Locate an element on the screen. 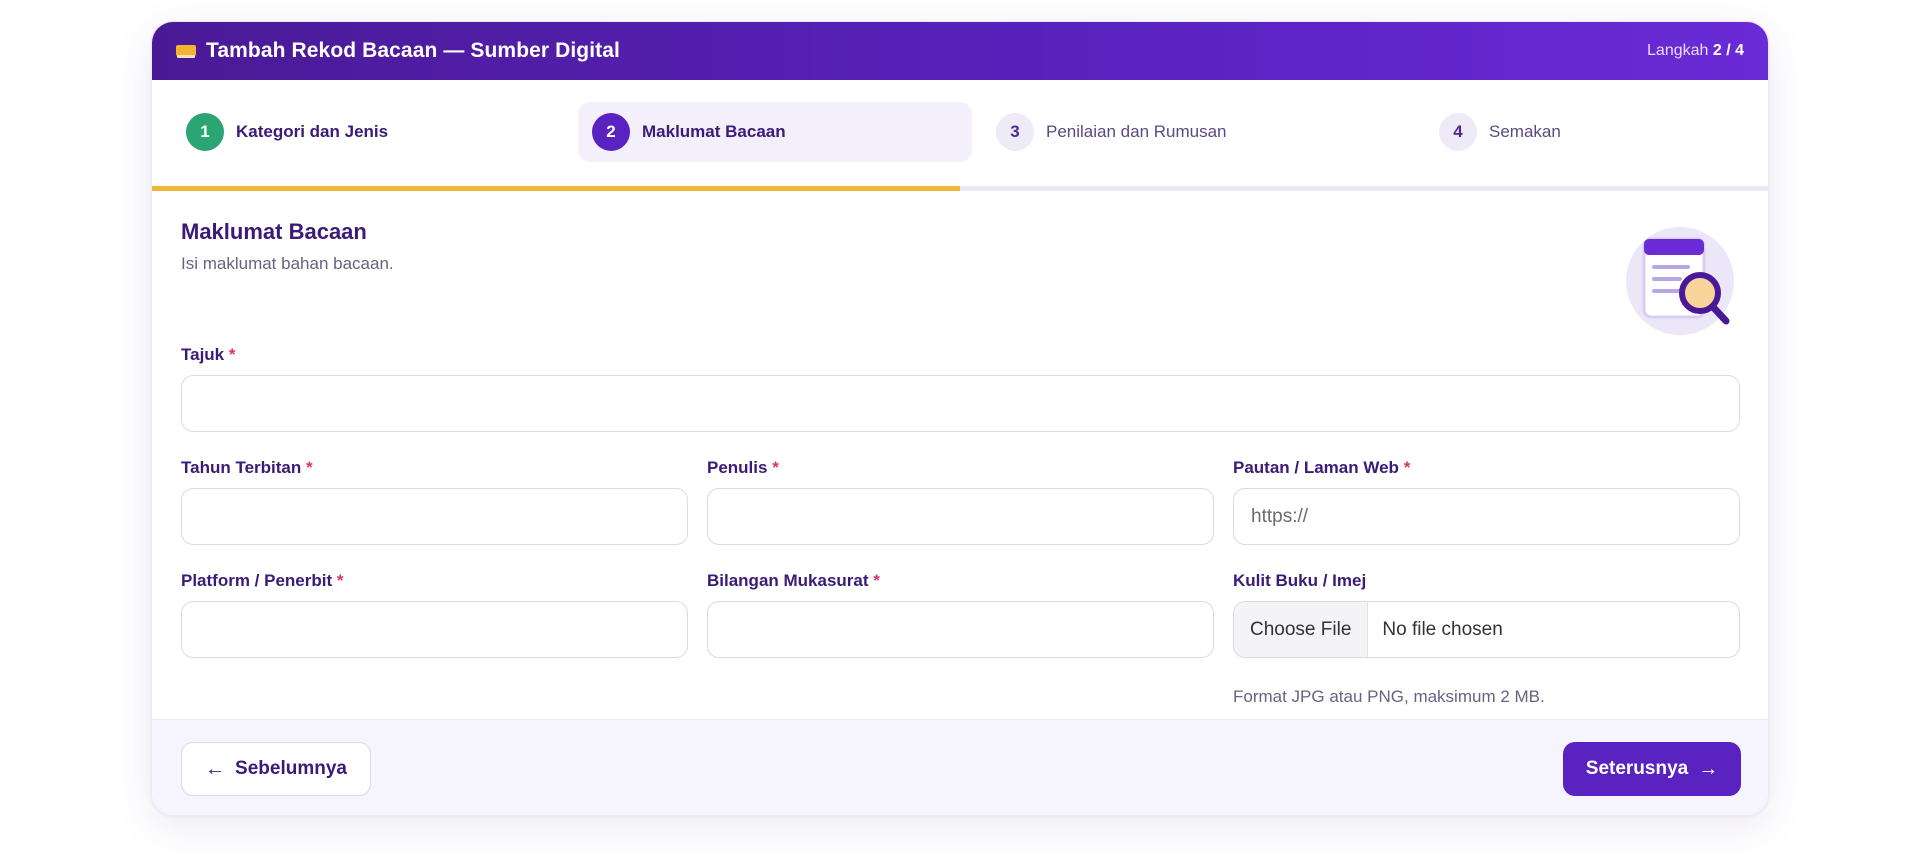 This screenshot has width=1920, height=860. tajuk-label: Tajuk * is located at coordinates (208, 354).